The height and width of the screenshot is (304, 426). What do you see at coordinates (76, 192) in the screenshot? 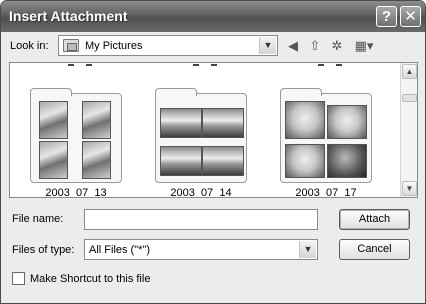
I see `folder-name: 2003_07_13` at bounding box center [76, 192].